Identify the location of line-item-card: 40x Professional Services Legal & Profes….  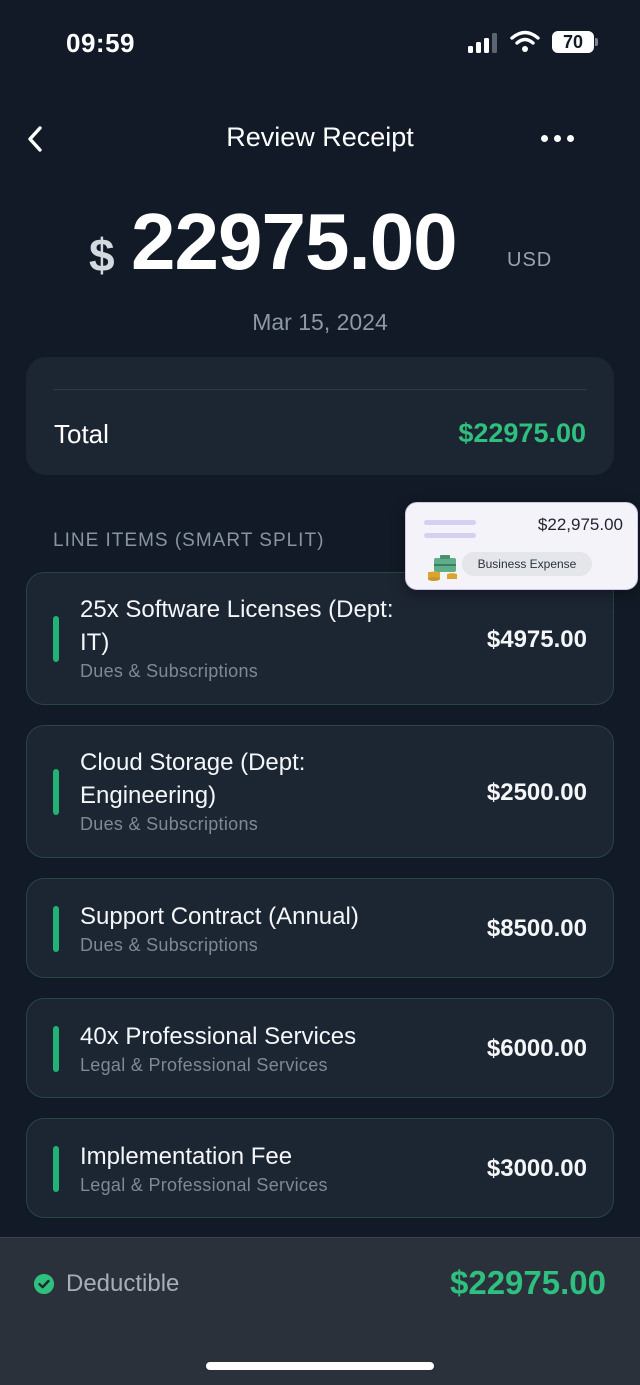
(320, 1048).